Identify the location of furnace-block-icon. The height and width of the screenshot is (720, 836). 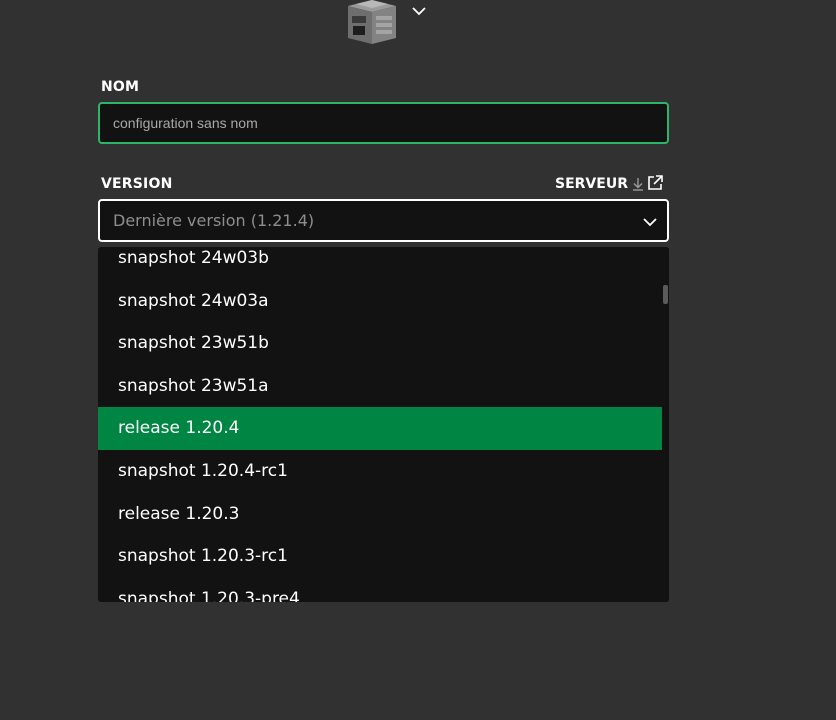
(372, 22).